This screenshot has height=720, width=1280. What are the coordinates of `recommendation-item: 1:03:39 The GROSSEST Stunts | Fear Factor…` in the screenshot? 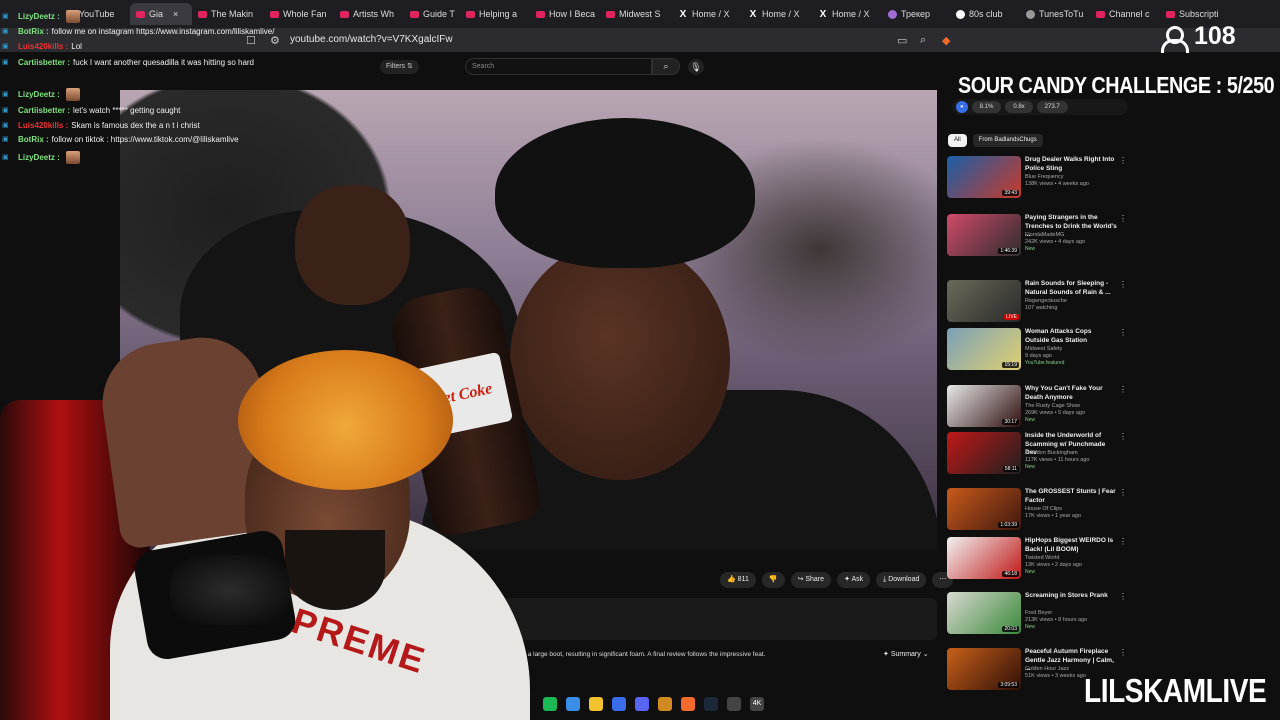 It's located at (1037, 511).